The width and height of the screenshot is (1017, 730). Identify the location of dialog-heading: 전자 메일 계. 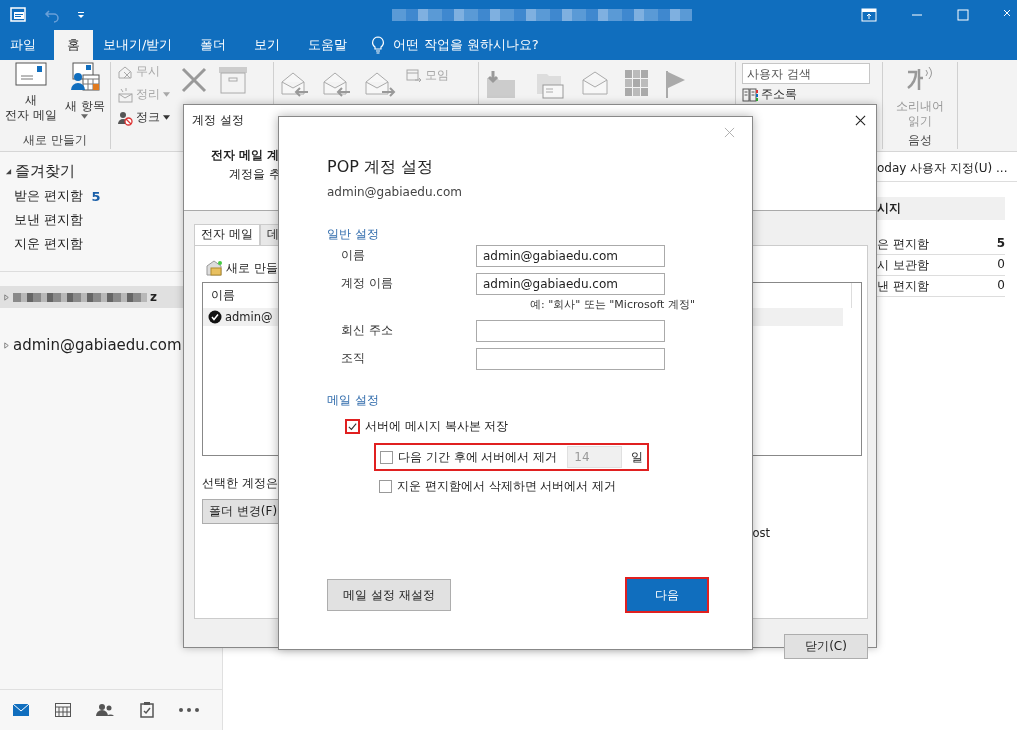
(245, 155).